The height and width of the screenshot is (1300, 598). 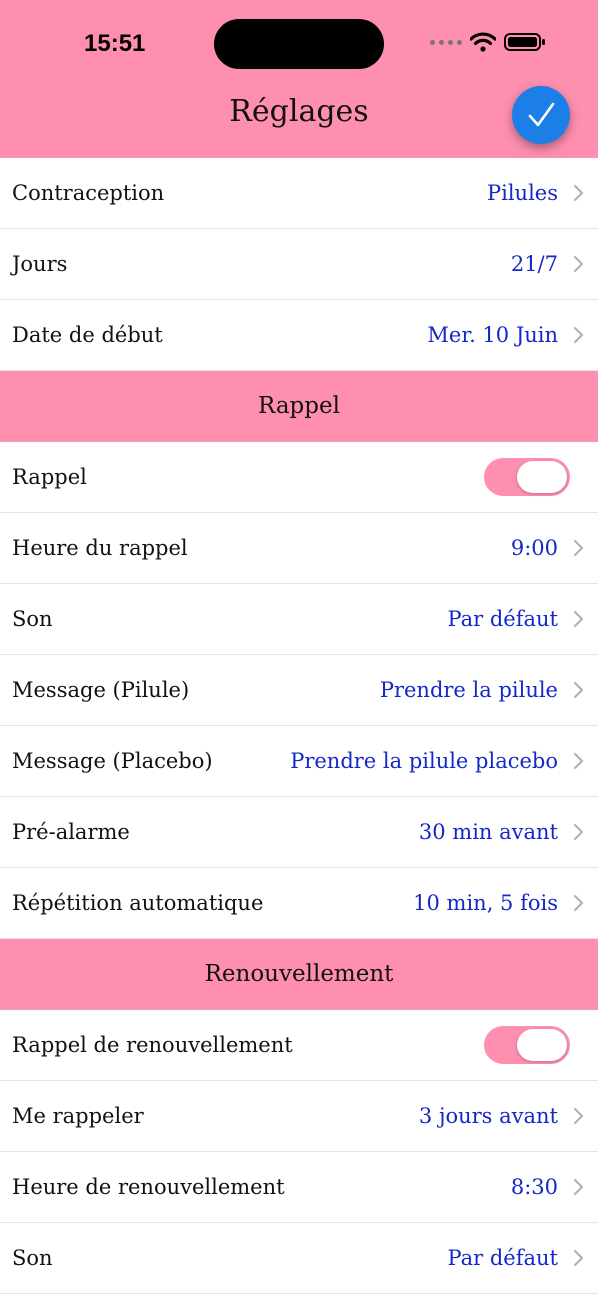 I want to click on settings-row-pre-alarme: Pré-alarme 30 min avant, so click(x=299, y=832).